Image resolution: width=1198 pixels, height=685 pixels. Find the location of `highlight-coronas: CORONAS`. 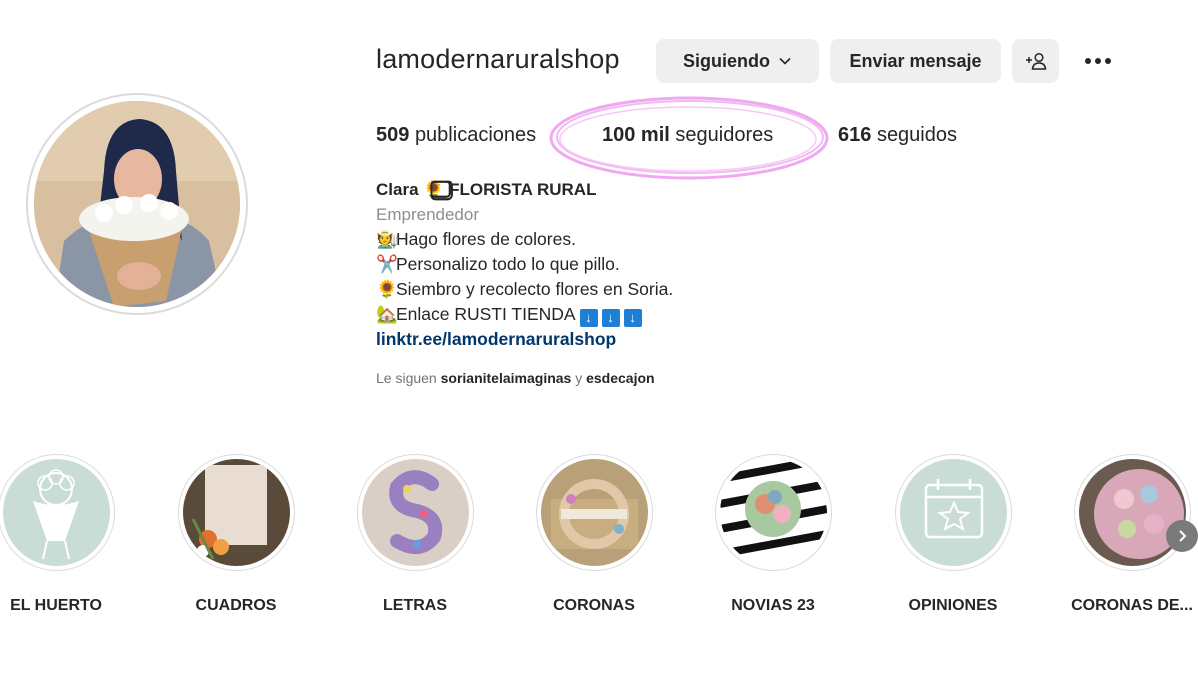

highlight-coronas: CORONAS is located at coordinates (594, 534).